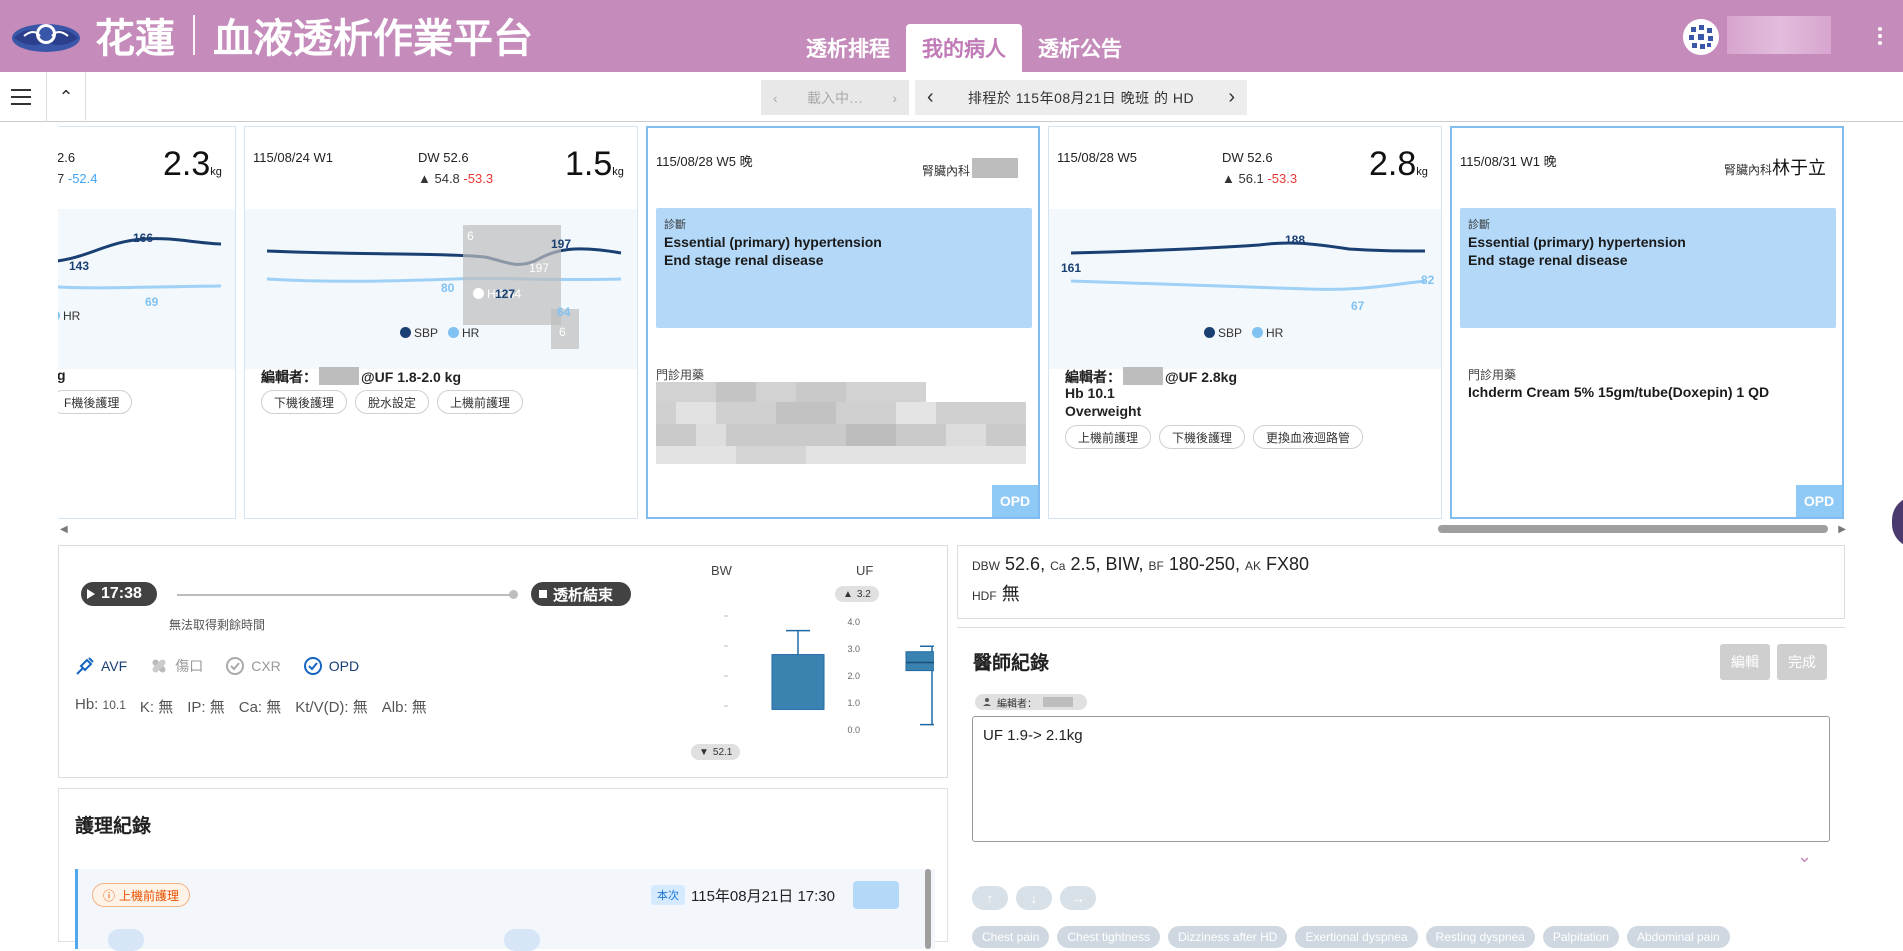  What do you see at coordinates (513, 594) in the screenshot?
I see `progress-end-dot` at bounding box center [513, 594].